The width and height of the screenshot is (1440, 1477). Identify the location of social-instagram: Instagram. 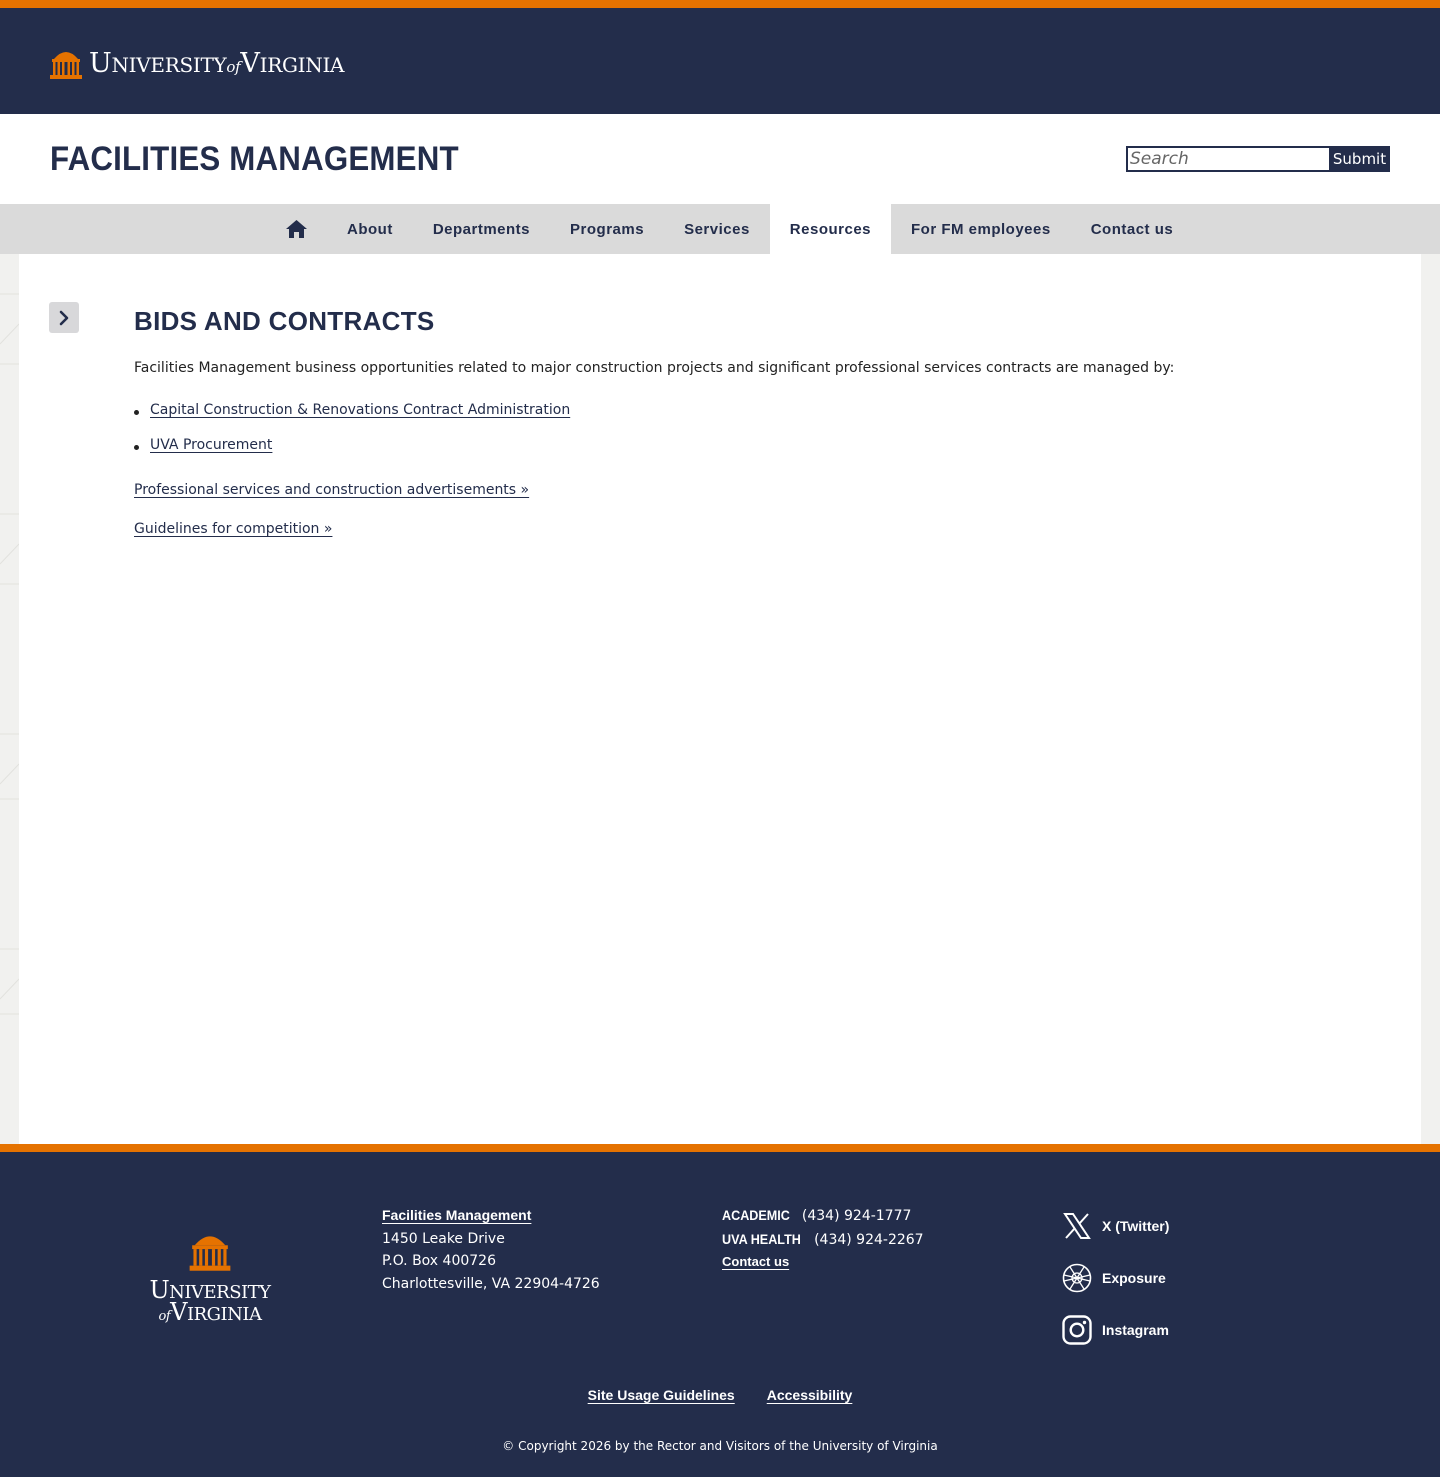
(1115, 1330).